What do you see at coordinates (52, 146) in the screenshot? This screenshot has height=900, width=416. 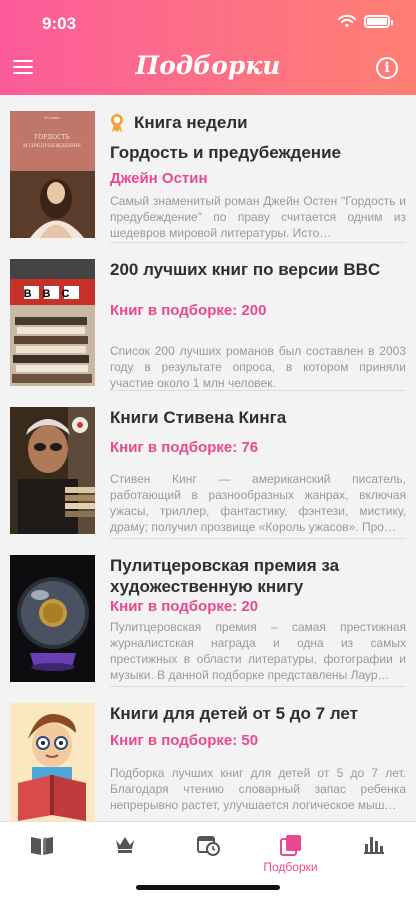 I see `svg-text: И ПРЕДУБЕЖДЕНИЕ` at bounding box center [52, 146].